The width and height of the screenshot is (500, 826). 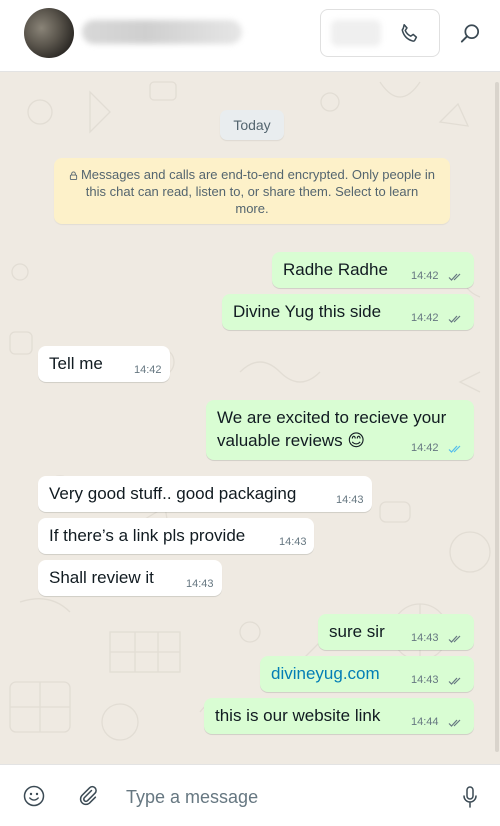 I want to click on paperclip-icon, so click(x=88, y=795).